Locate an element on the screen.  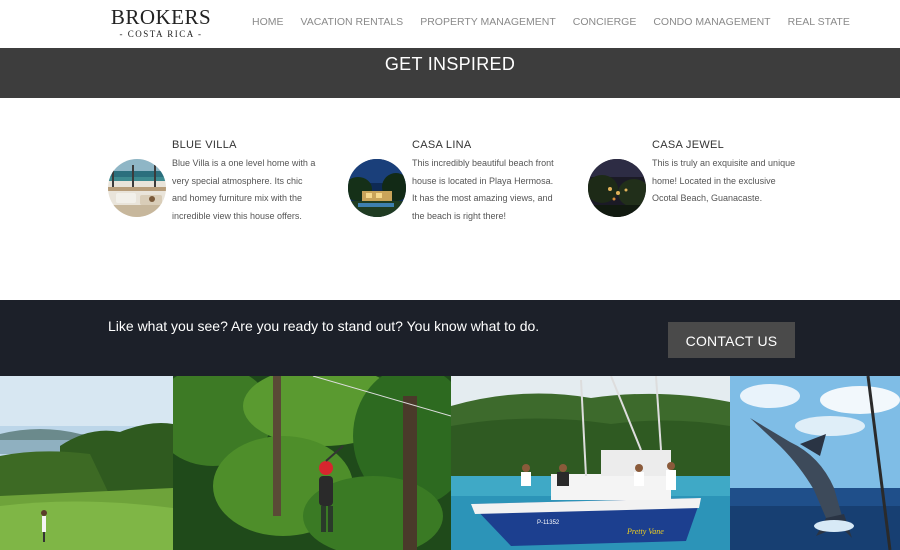
property-image-blue-villa is located at coordinates (137, 188).